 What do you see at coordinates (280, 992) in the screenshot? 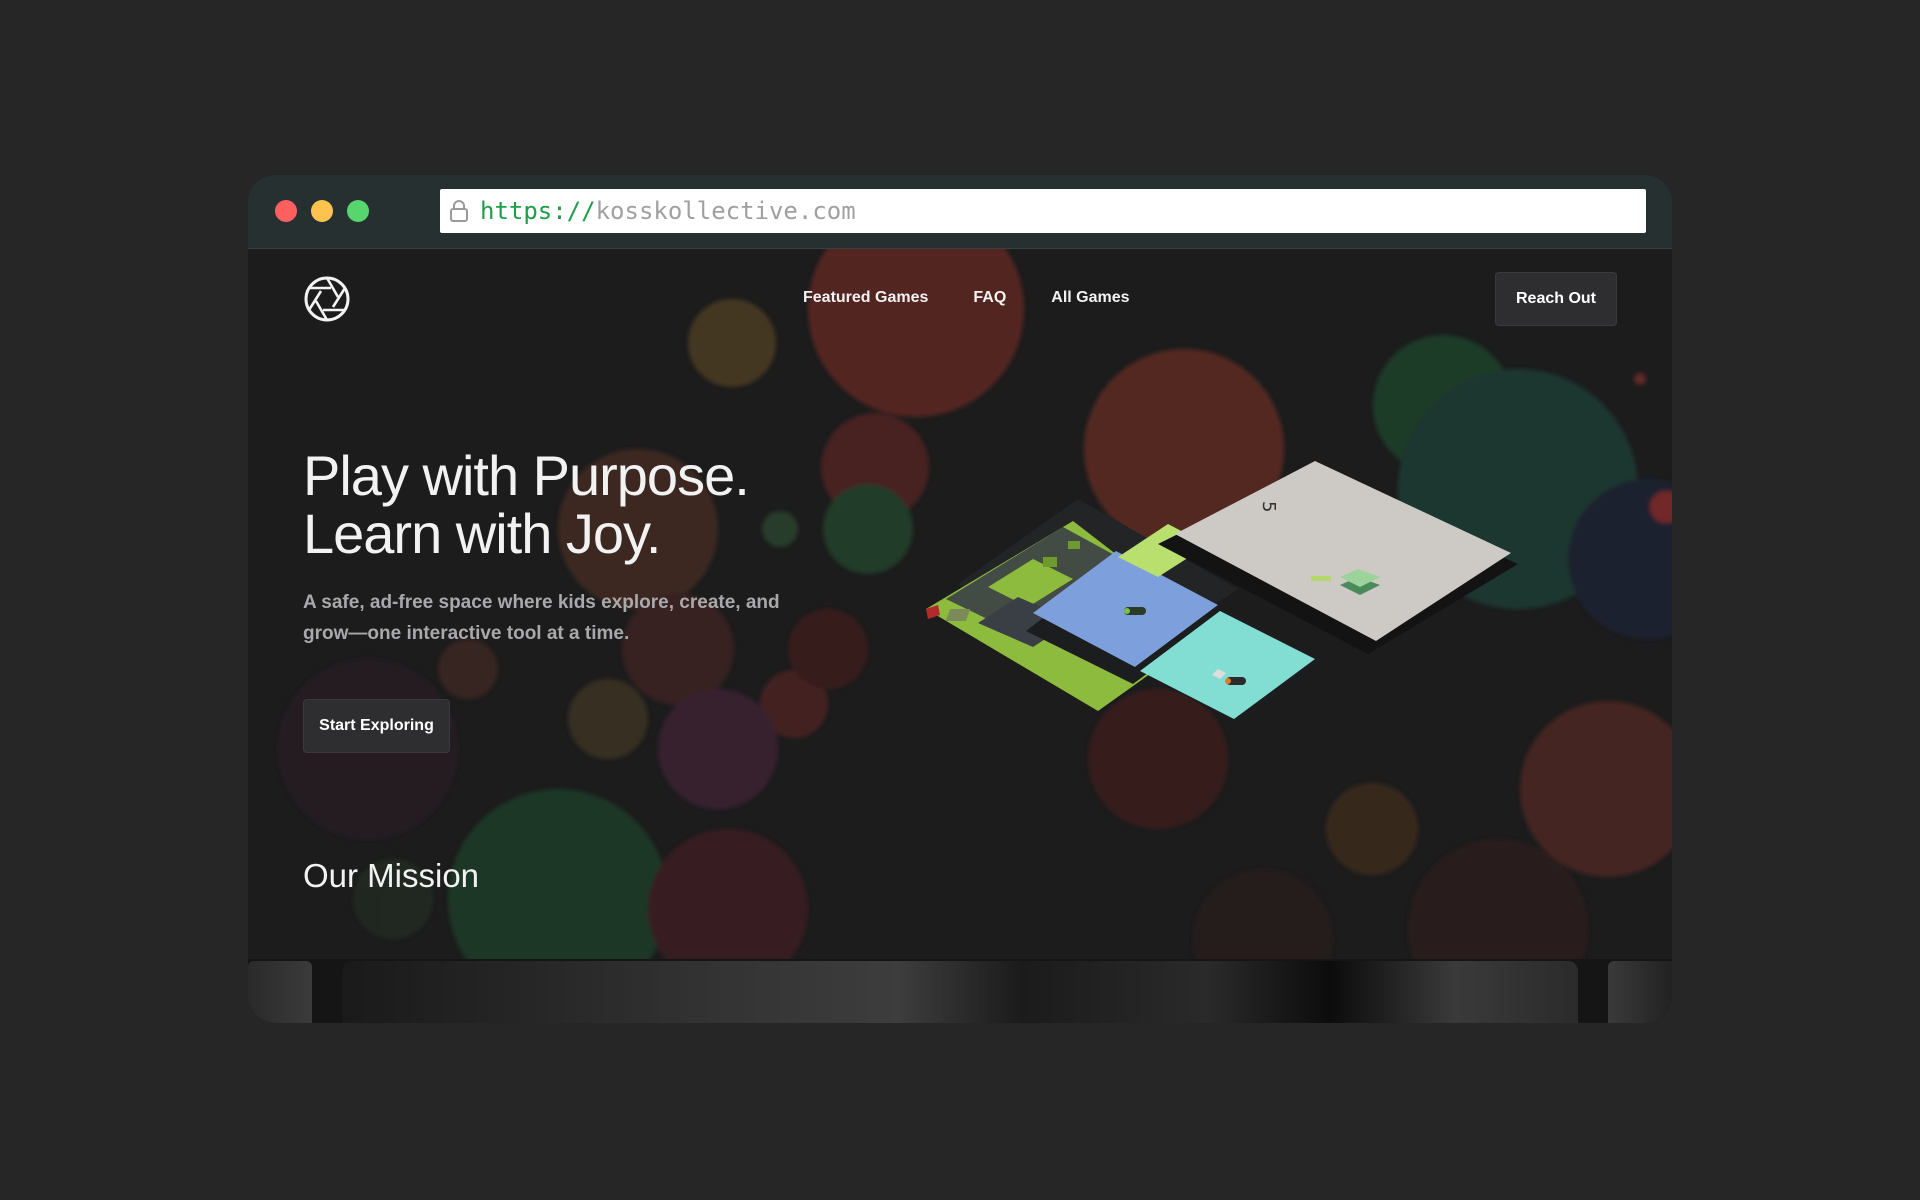
I see `carousel-card-previous` at bounding box center [280, 992].